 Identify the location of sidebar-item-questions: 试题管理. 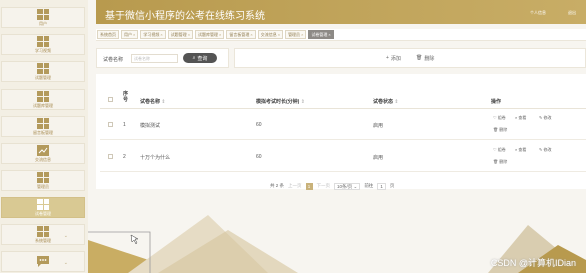
(43, 71).